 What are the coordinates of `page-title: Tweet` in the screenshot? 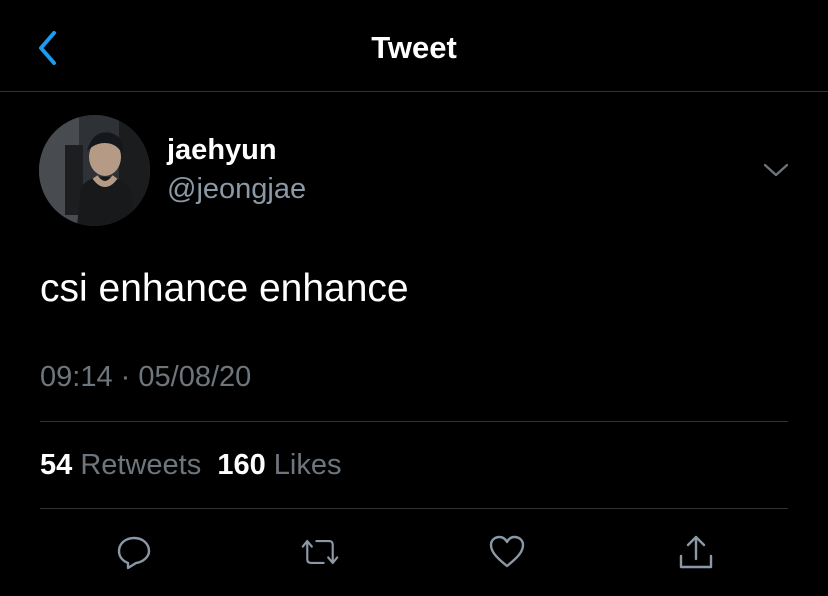 It's located at (414, 47).